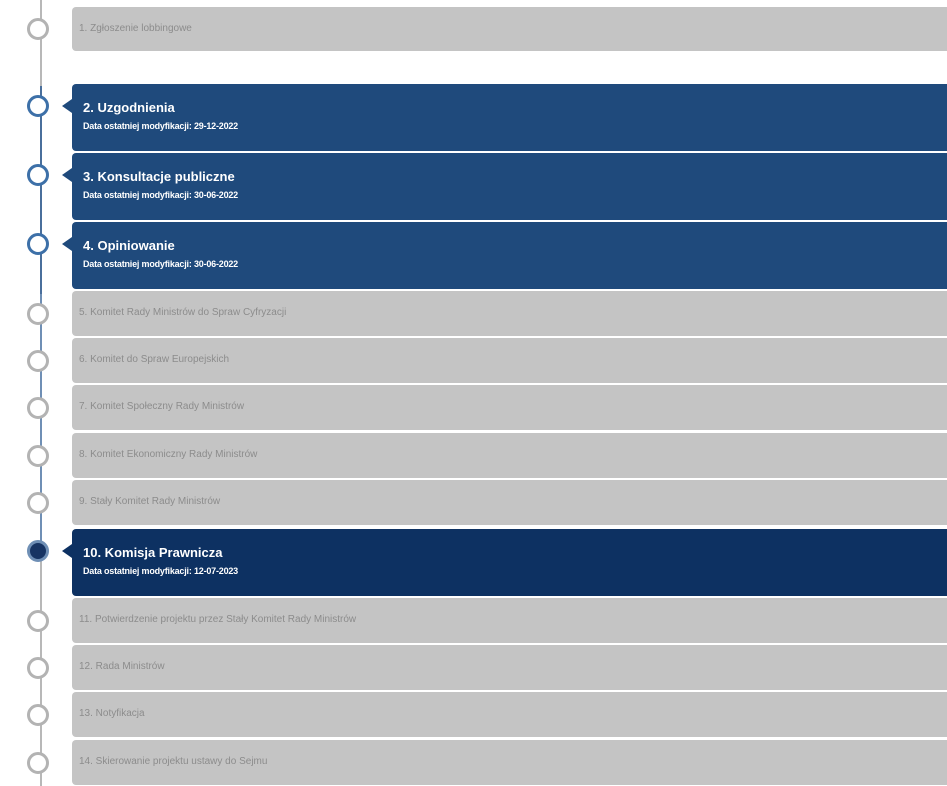 The width and height of the screenshot is (947, 786). I want to click on stage-9: 9. Stały Komitet Rady Ministrów, so click(509, 502).